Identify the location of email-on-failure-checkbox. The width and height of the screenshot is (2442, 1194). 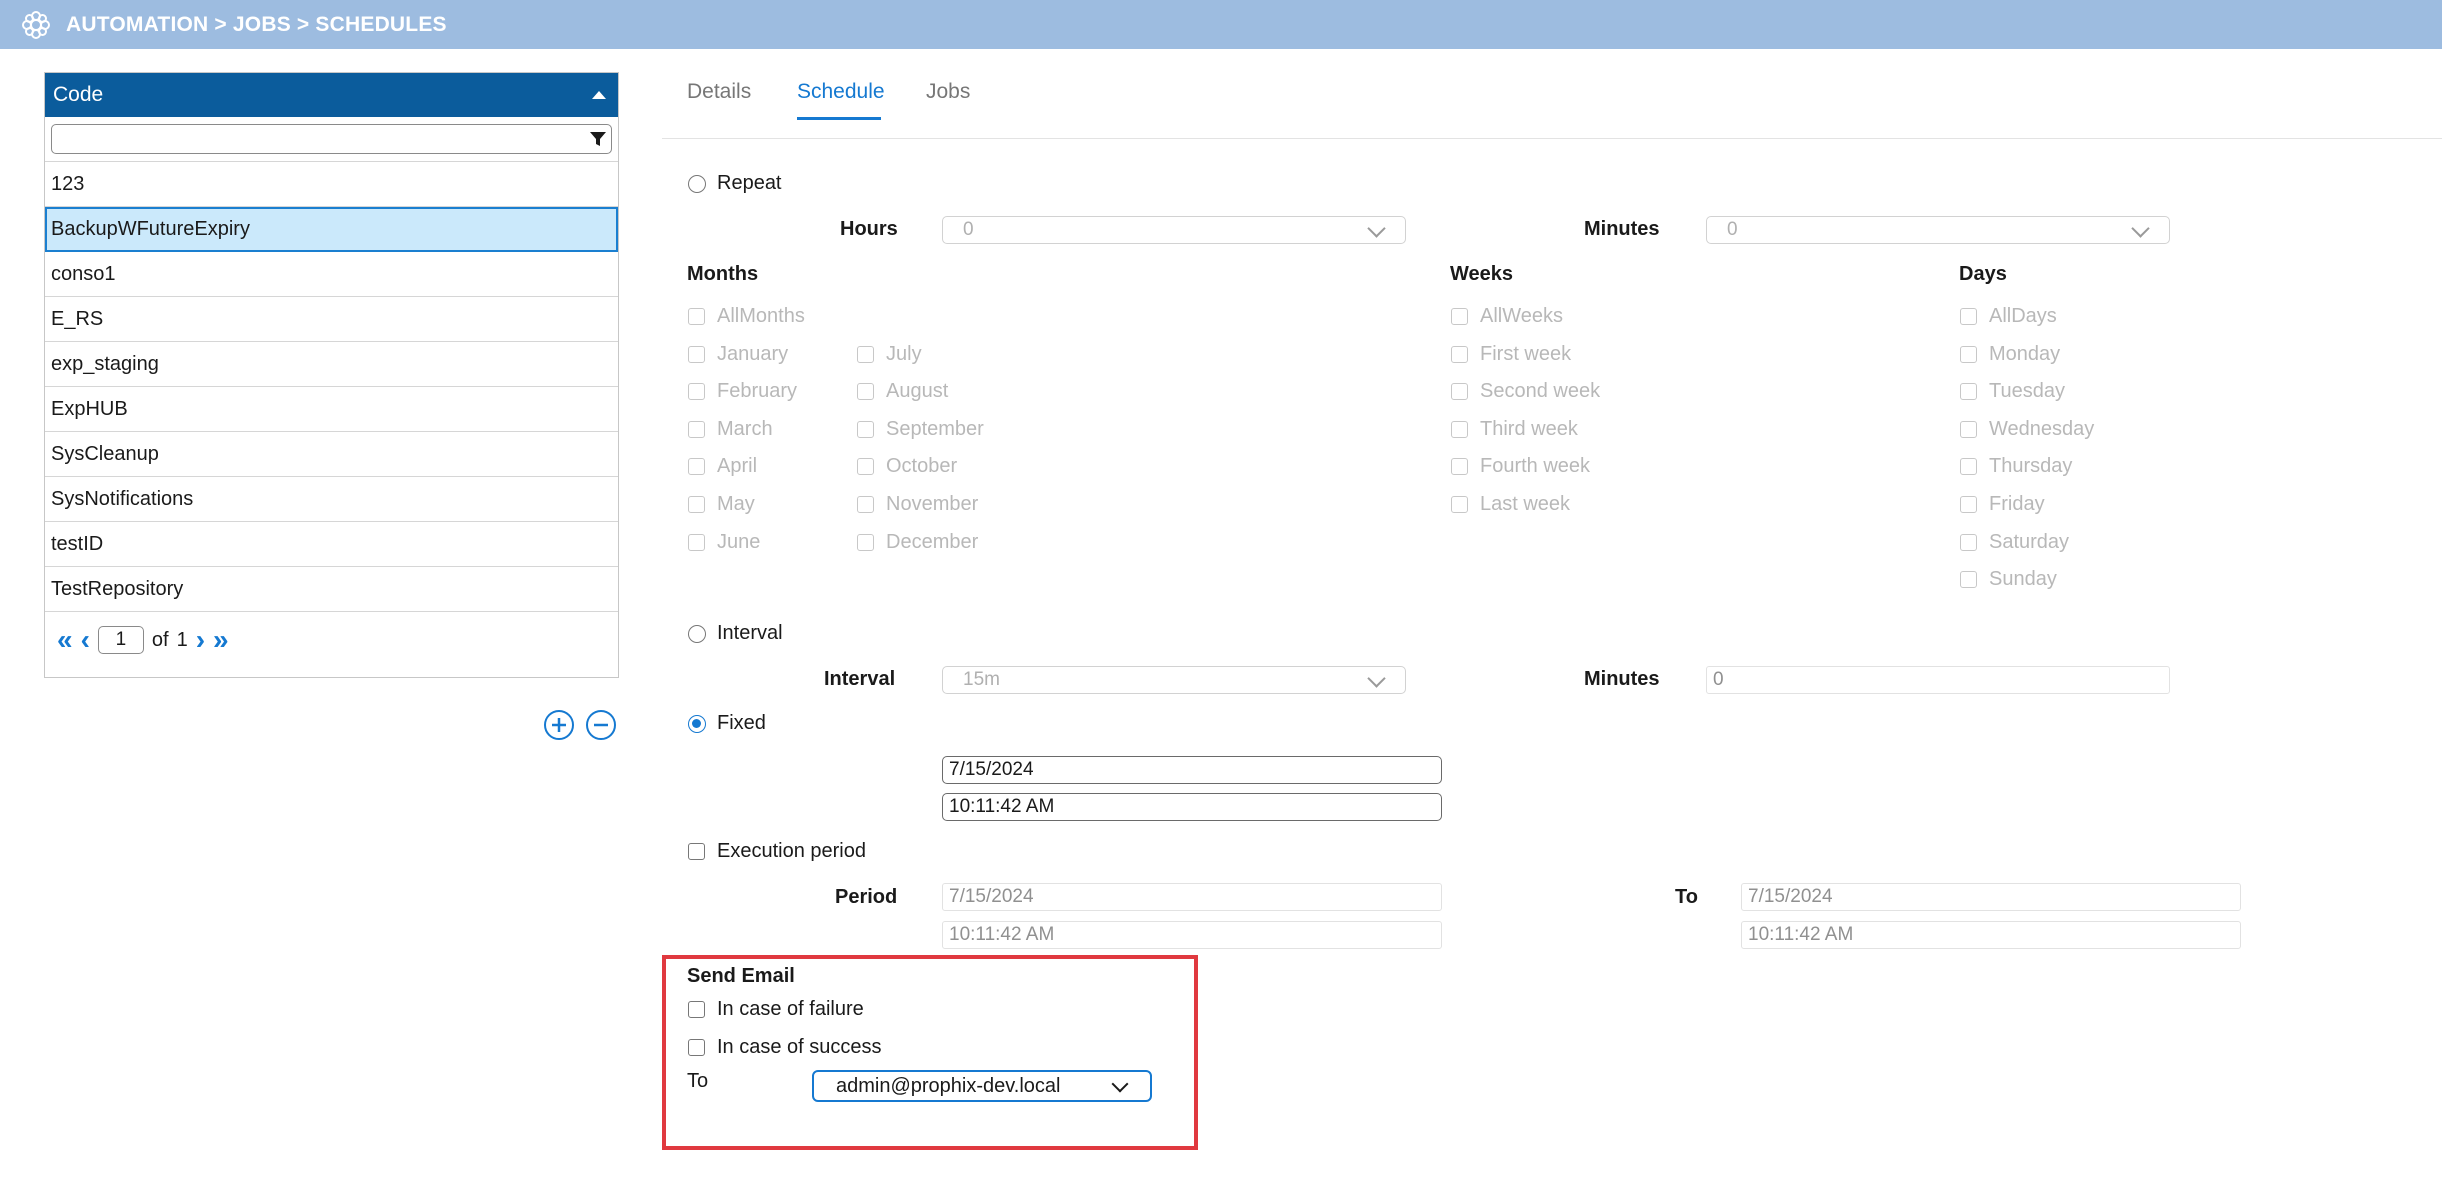
(696, 1009).